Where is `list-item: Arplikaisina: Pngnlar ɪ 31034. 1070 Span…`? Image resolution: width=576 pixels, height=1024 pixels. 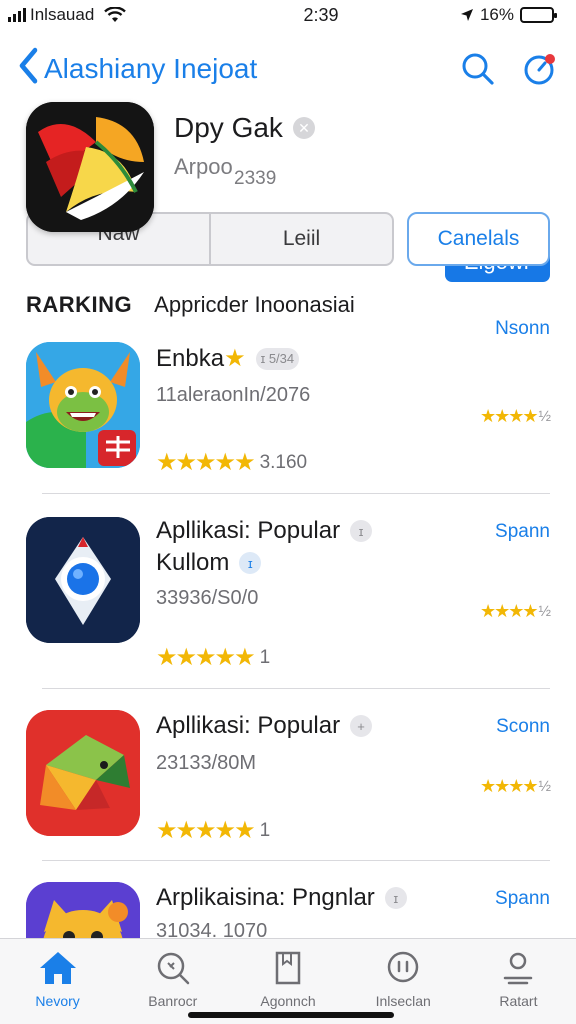 list-item: Arplikaisina: Pngnlar ɪ 31034. 1070 Span… is located at coordinates (288, 909).